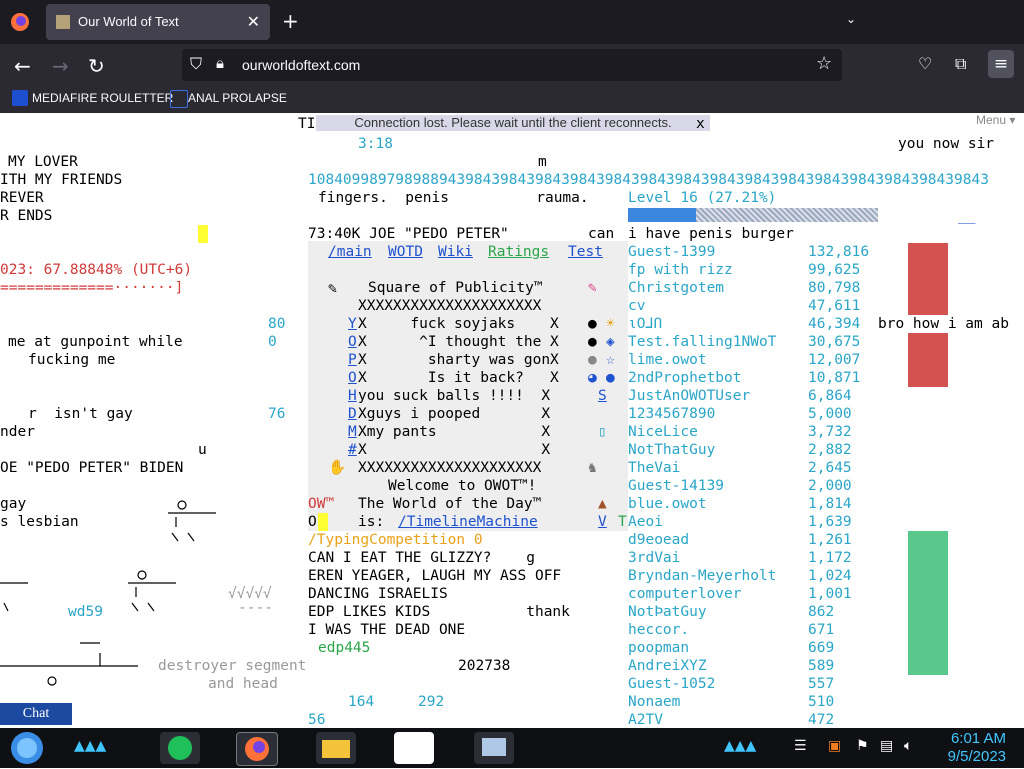 The width and height of the screenshot is (1024, 769). I want to click on leaderboard-score: 669, so click(821, 648).